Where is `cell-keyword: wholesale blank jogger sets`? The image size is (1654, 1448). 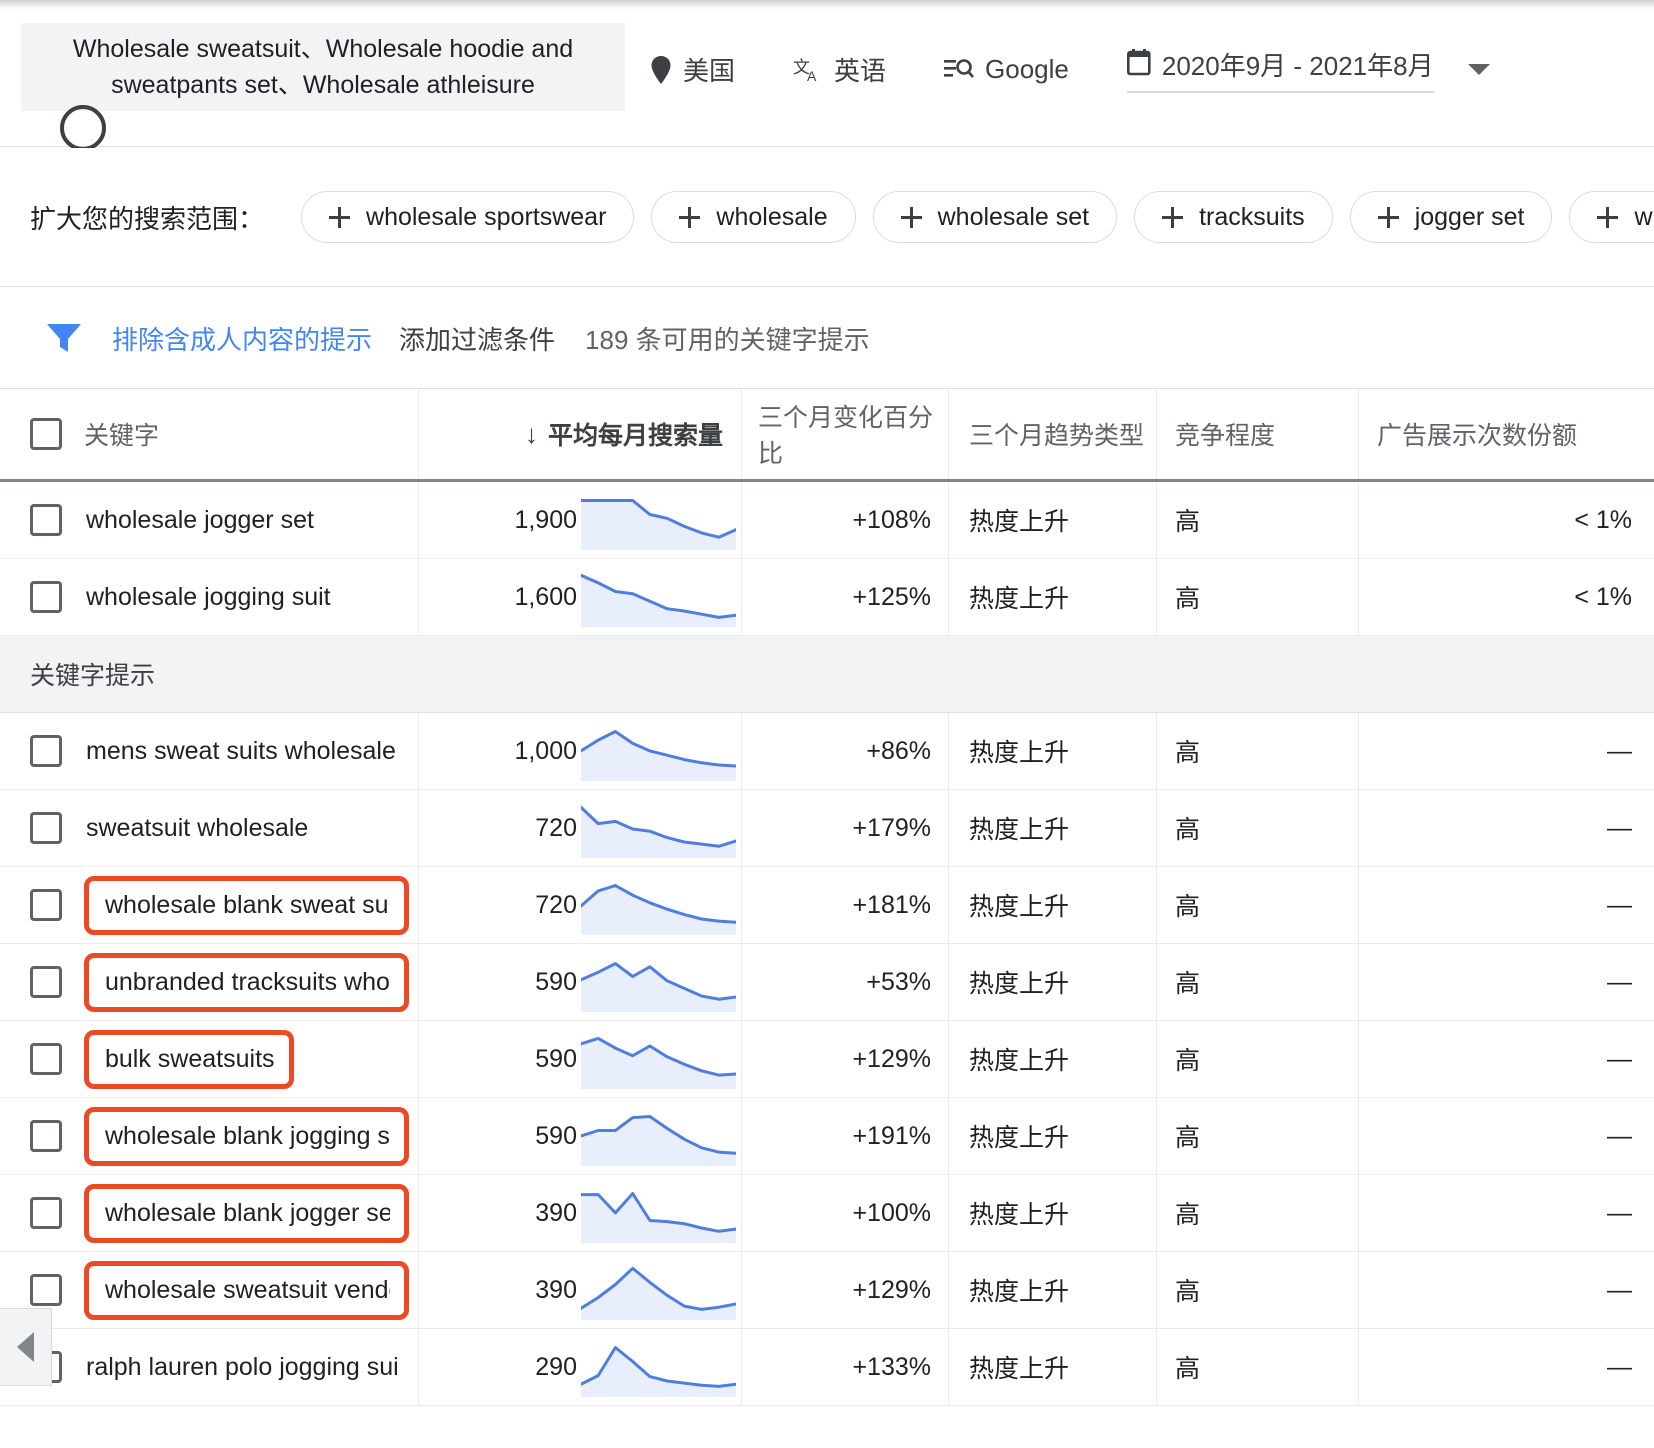 cell-keyword: wholesale blank jogger sets is located at coordinates (209, 1213).